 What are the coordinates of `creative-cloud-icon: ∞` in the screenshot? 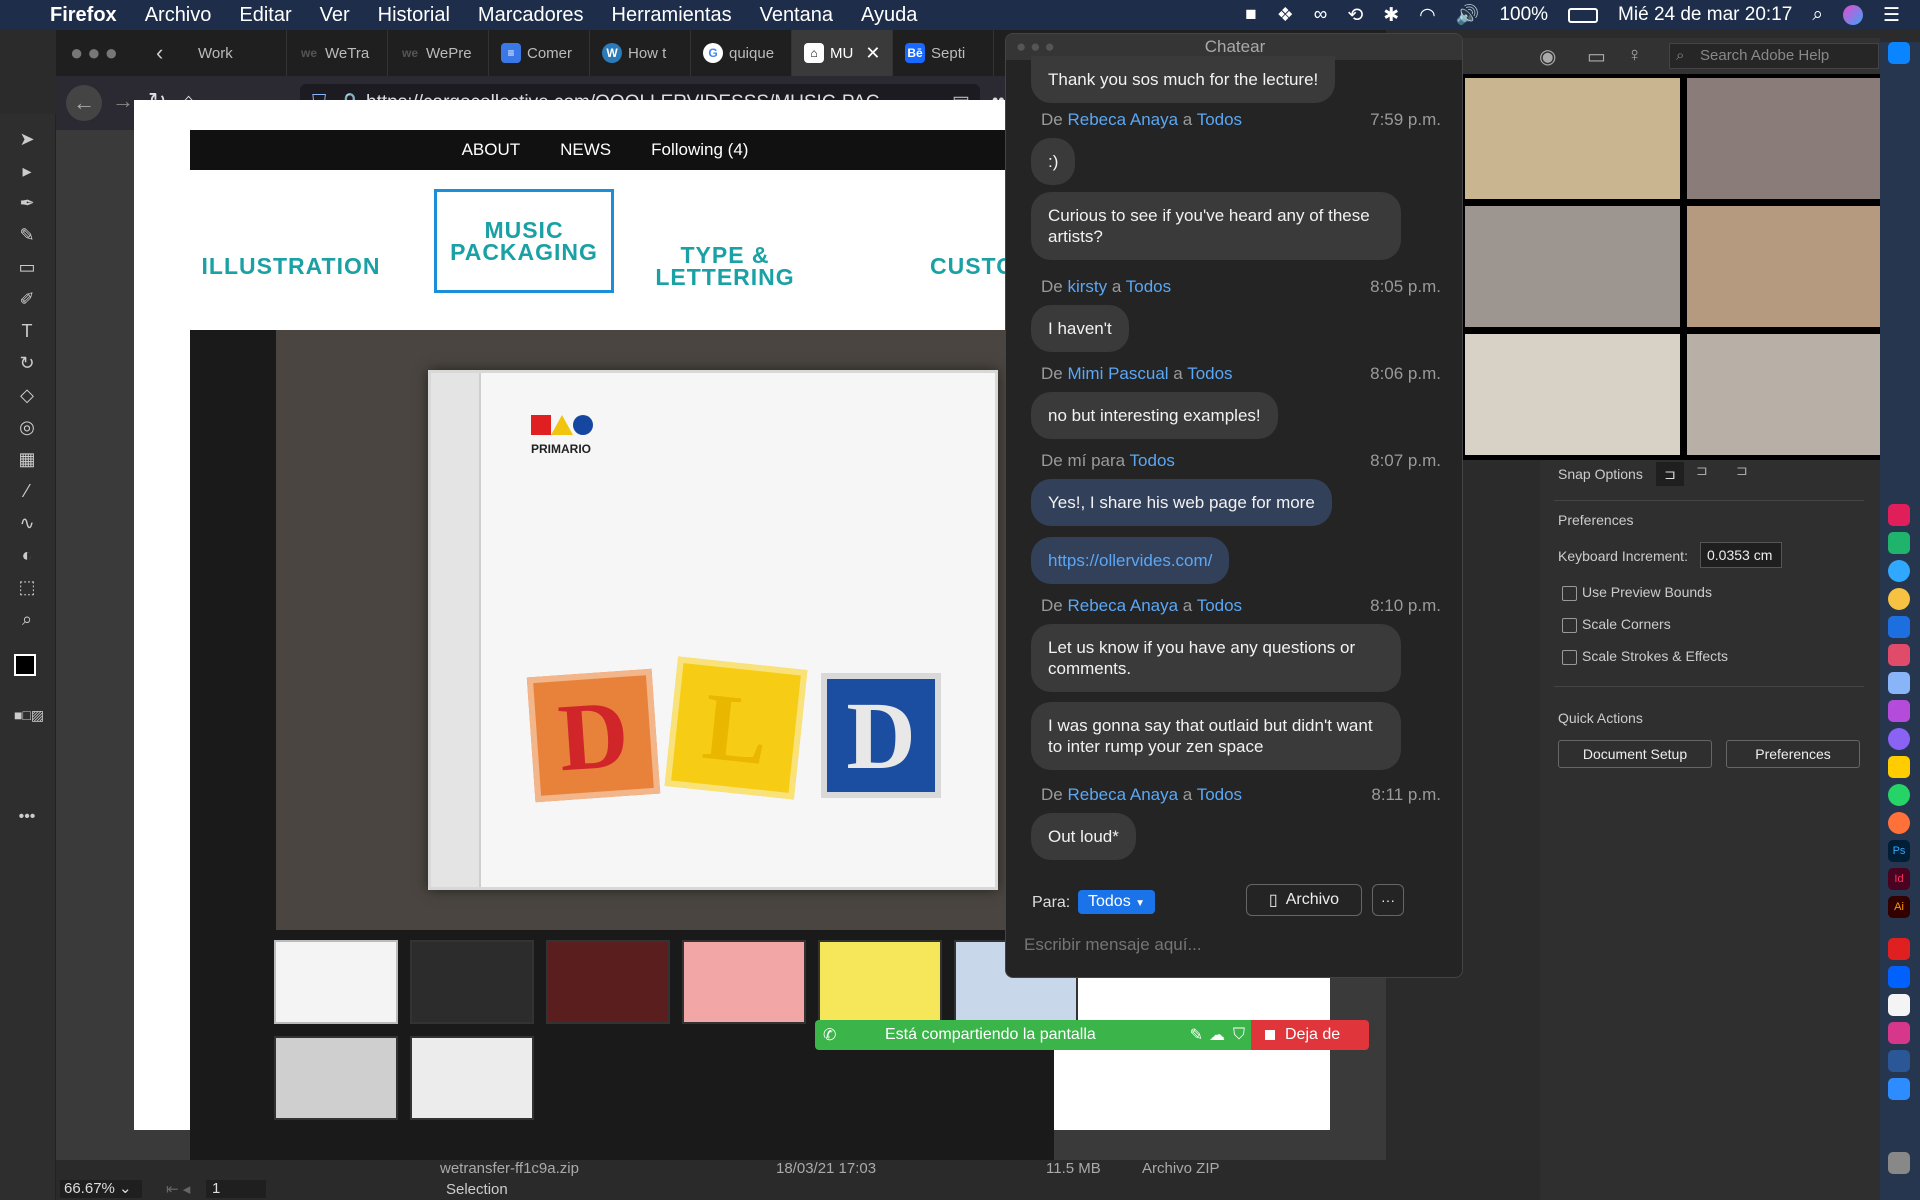 It's located at (1321, 15).